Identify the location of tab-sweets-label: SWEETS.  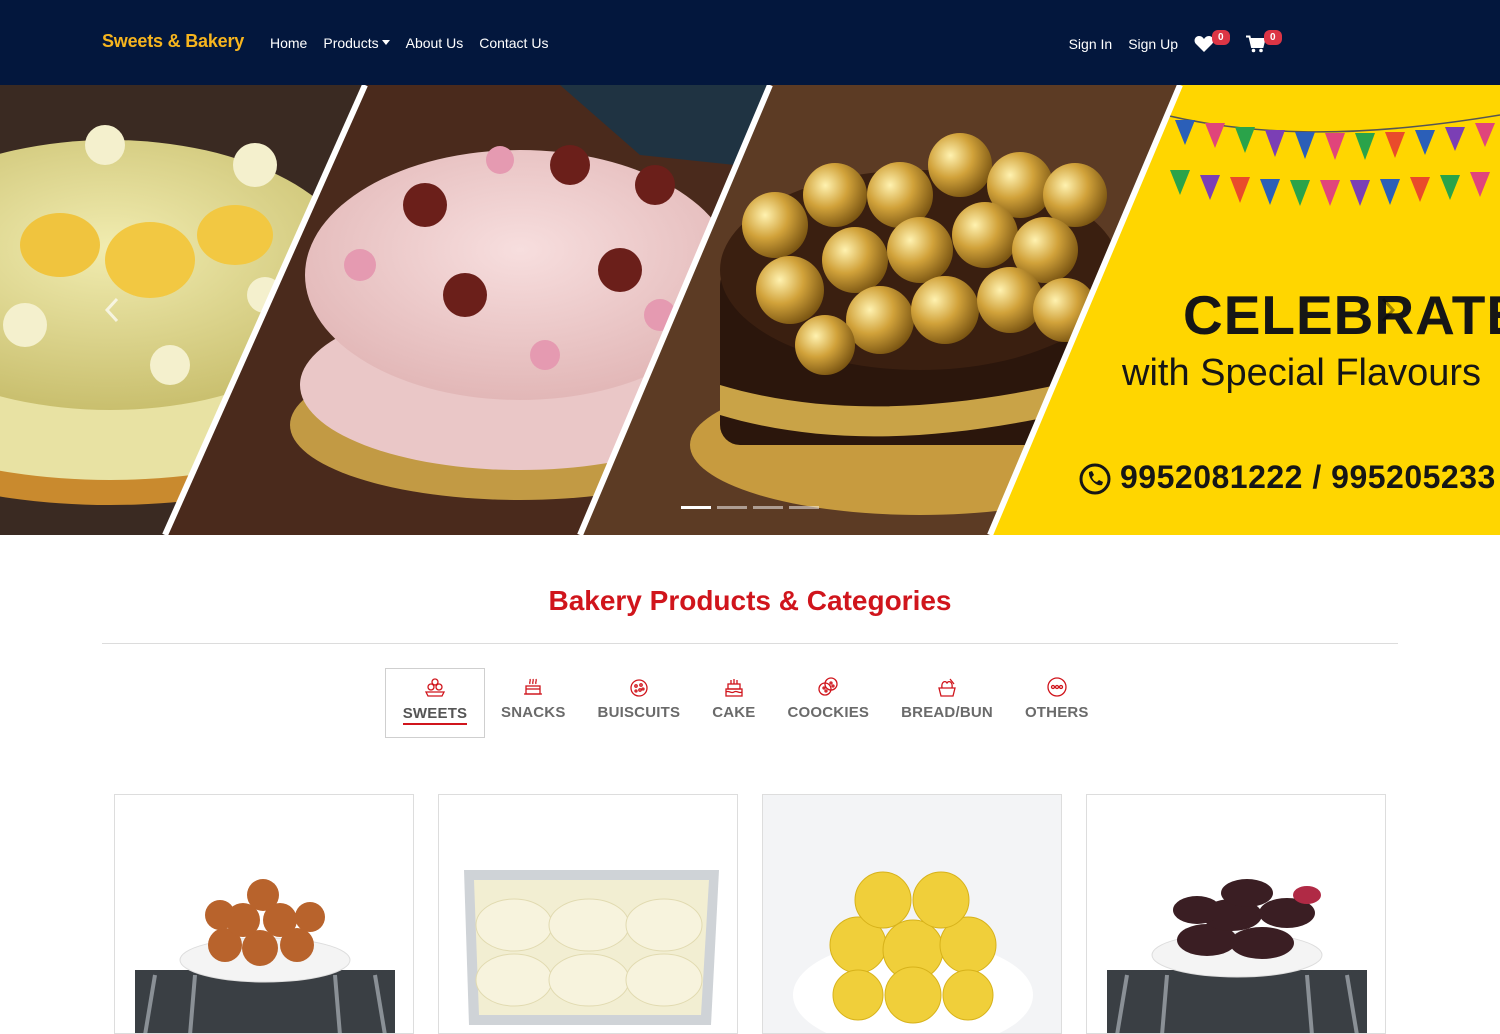
(435, 715).